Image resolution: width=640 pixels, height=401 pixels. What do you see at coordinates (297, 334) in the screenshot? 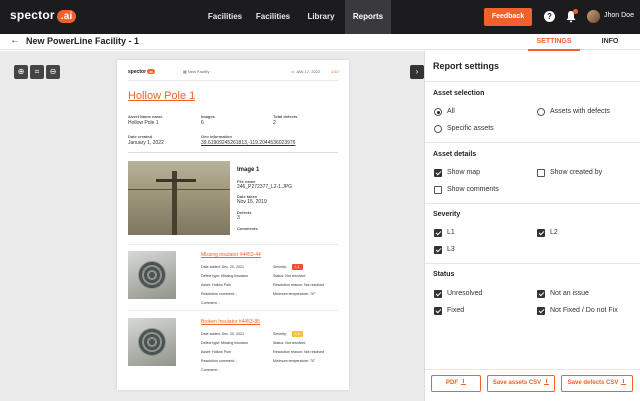
I see `severity-badge: L2` at bounding box center [297, 334].